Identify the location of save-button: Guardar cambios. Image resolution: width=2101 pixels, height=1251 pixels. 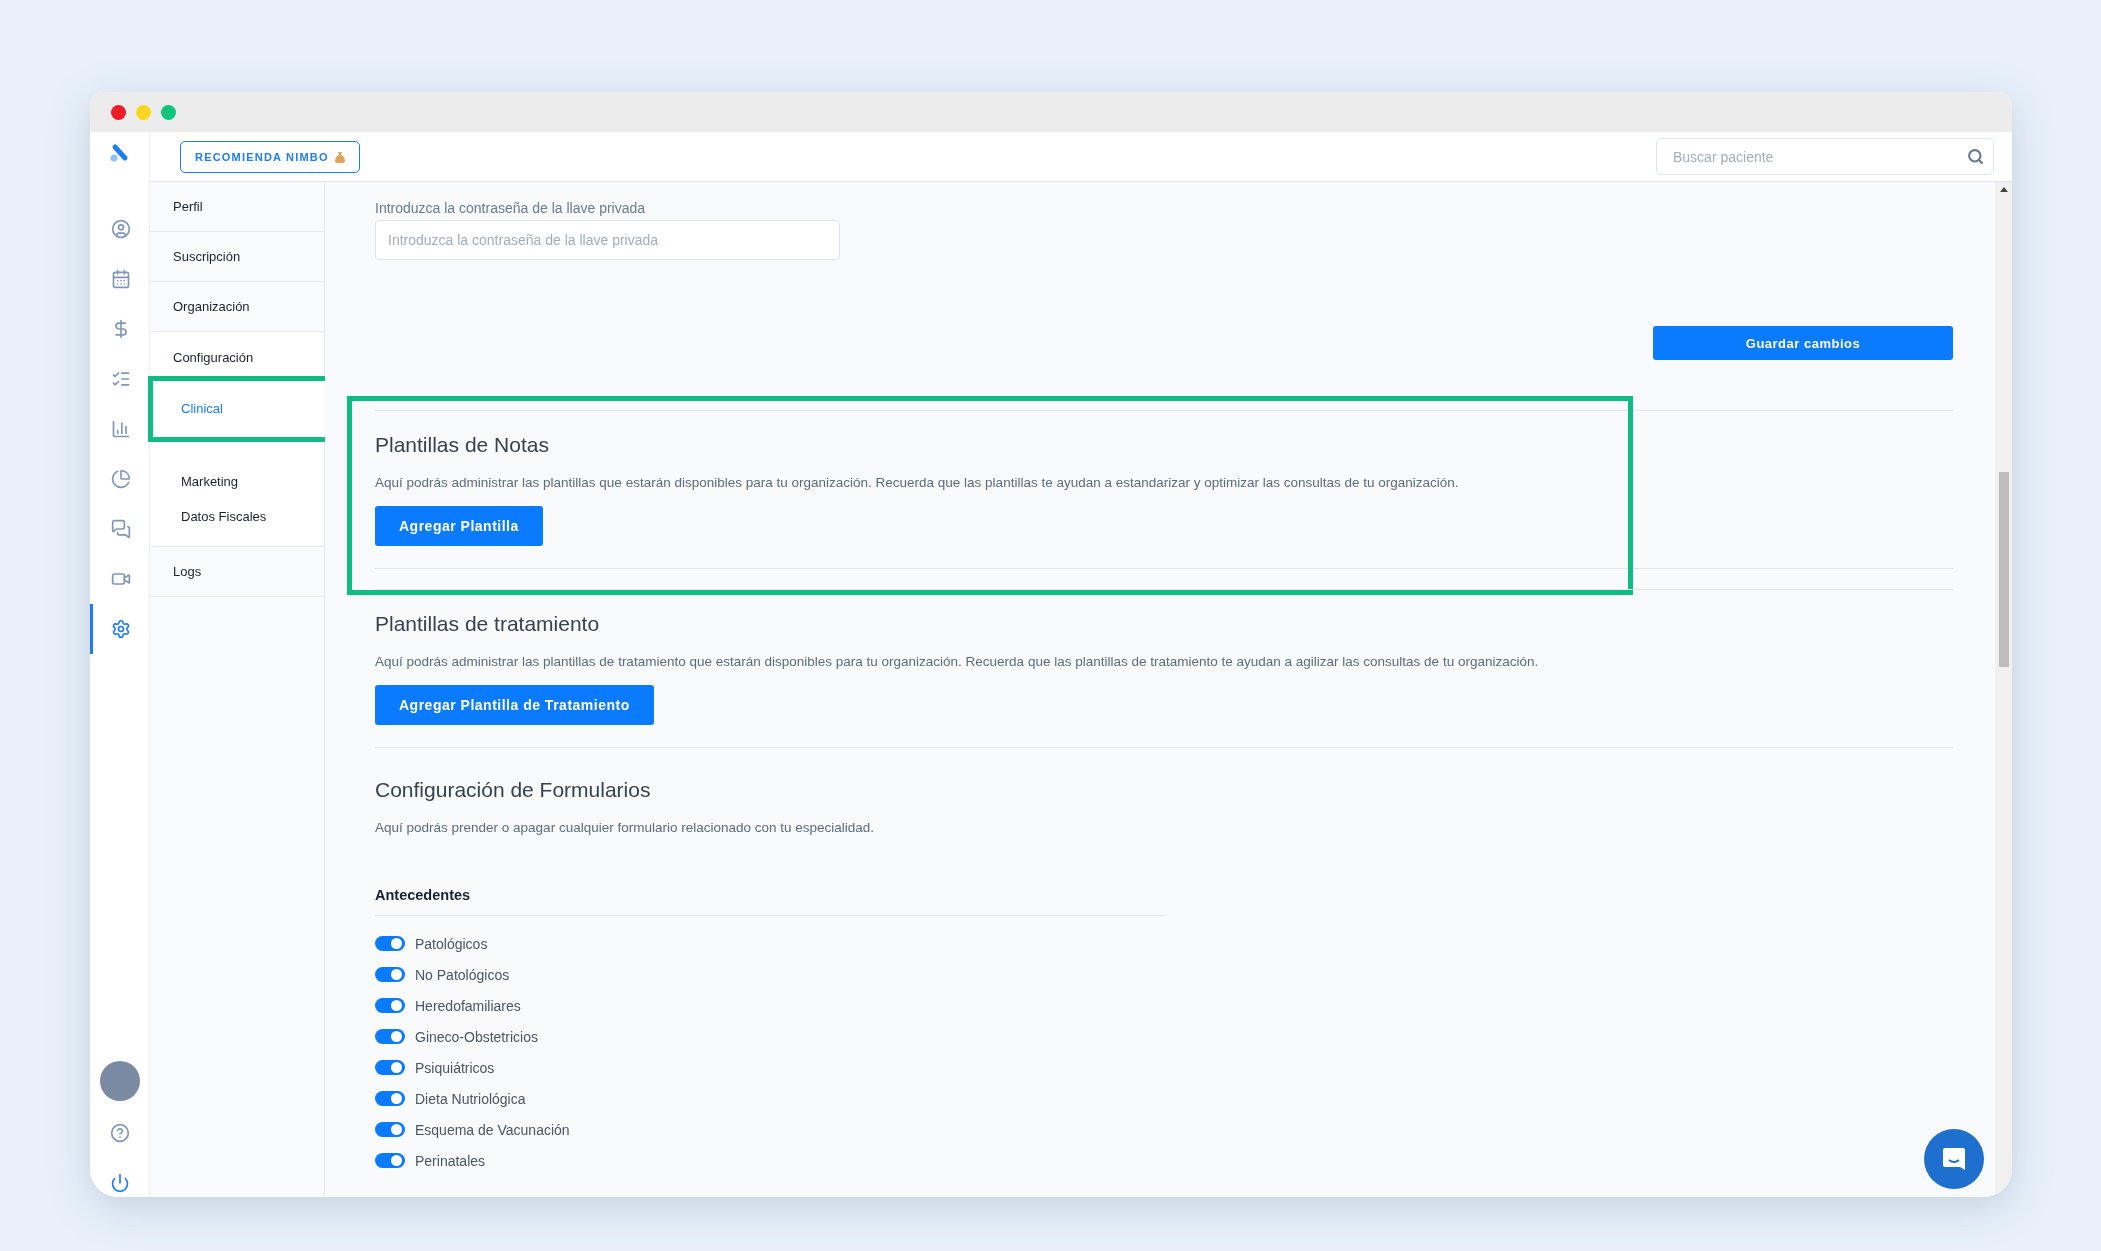
(1803, 343).